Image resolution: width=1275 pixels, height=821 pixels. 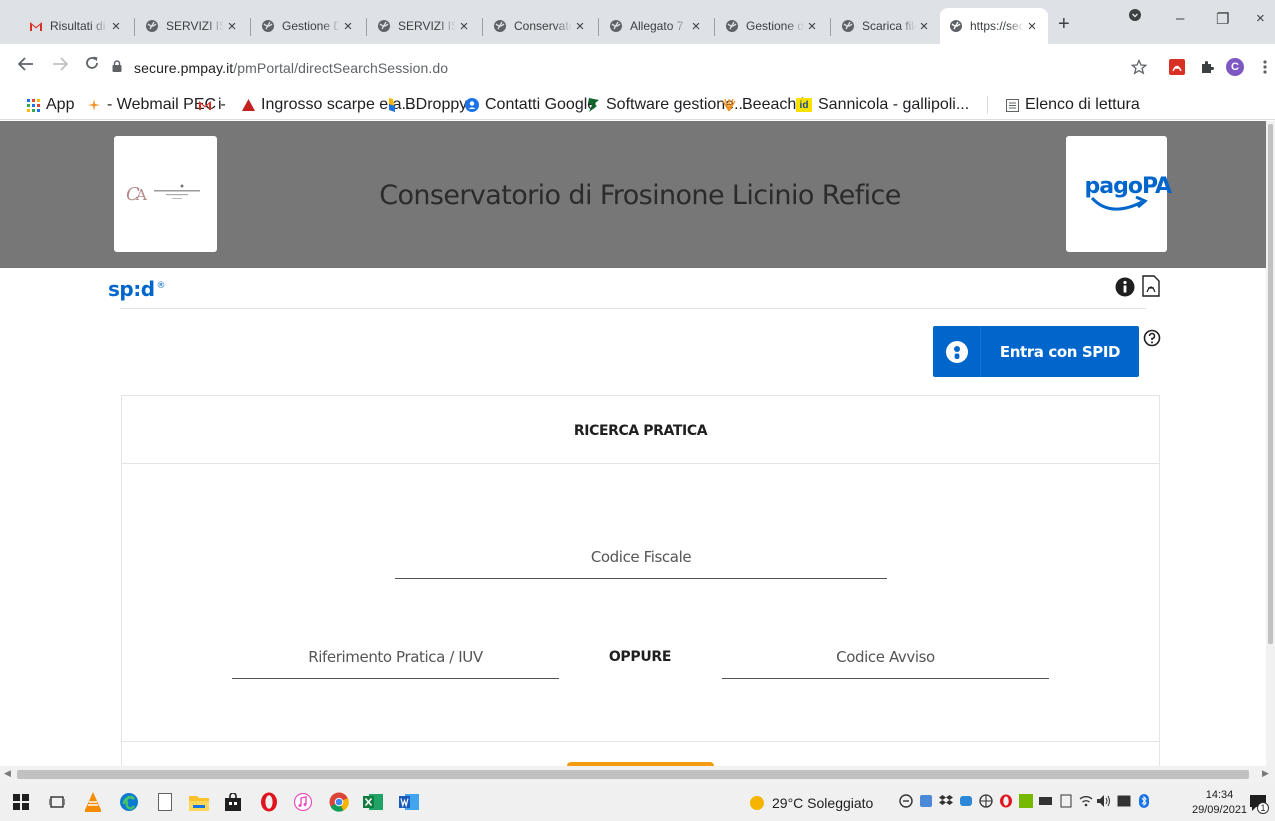 I want to click on info-icon, so click(x=1125, y=287).